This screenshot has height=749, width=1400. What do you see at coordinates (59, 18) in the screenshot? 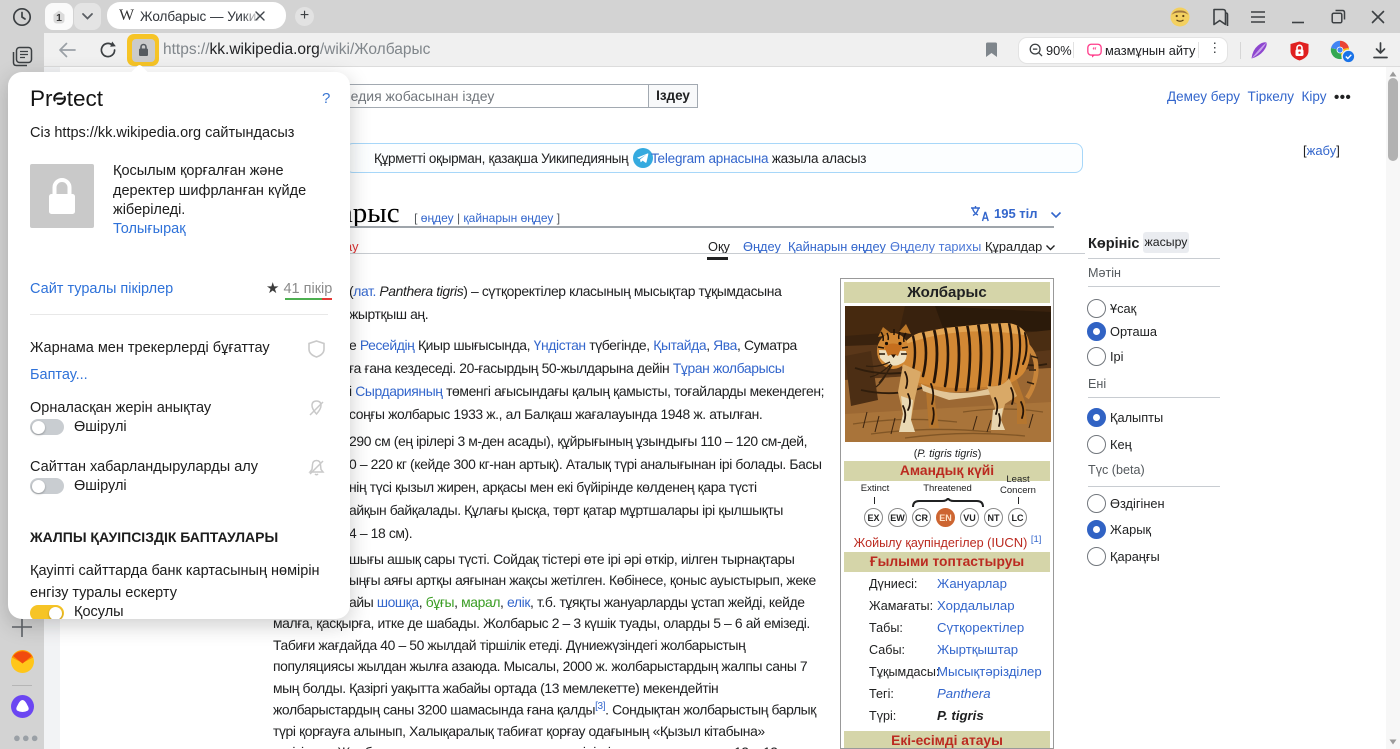
I see `svg-text: 1` at bounding box center [59, 18].